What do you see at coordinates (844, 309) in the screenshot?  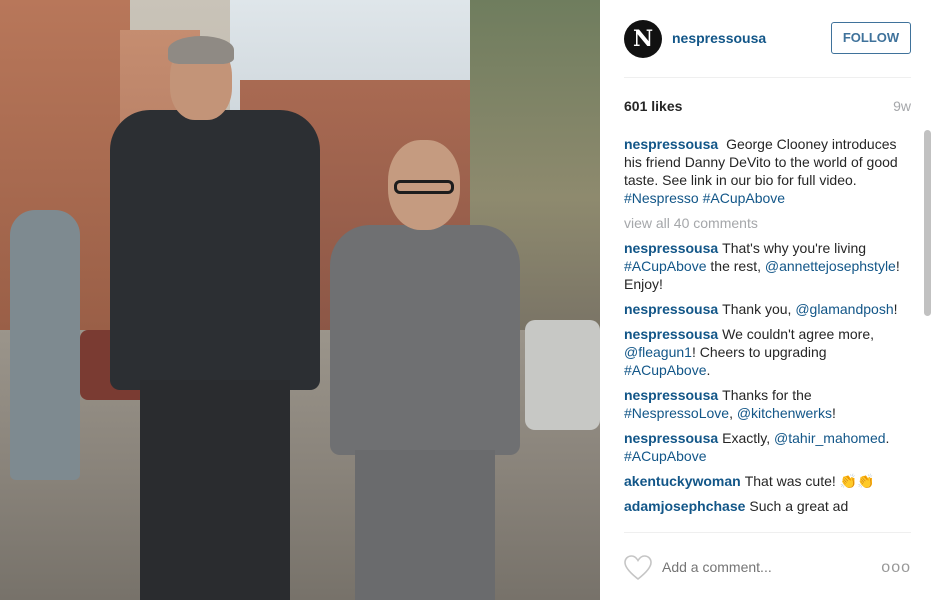 I see `mention-link: @glamandposh` at bounding box center [844, 309].